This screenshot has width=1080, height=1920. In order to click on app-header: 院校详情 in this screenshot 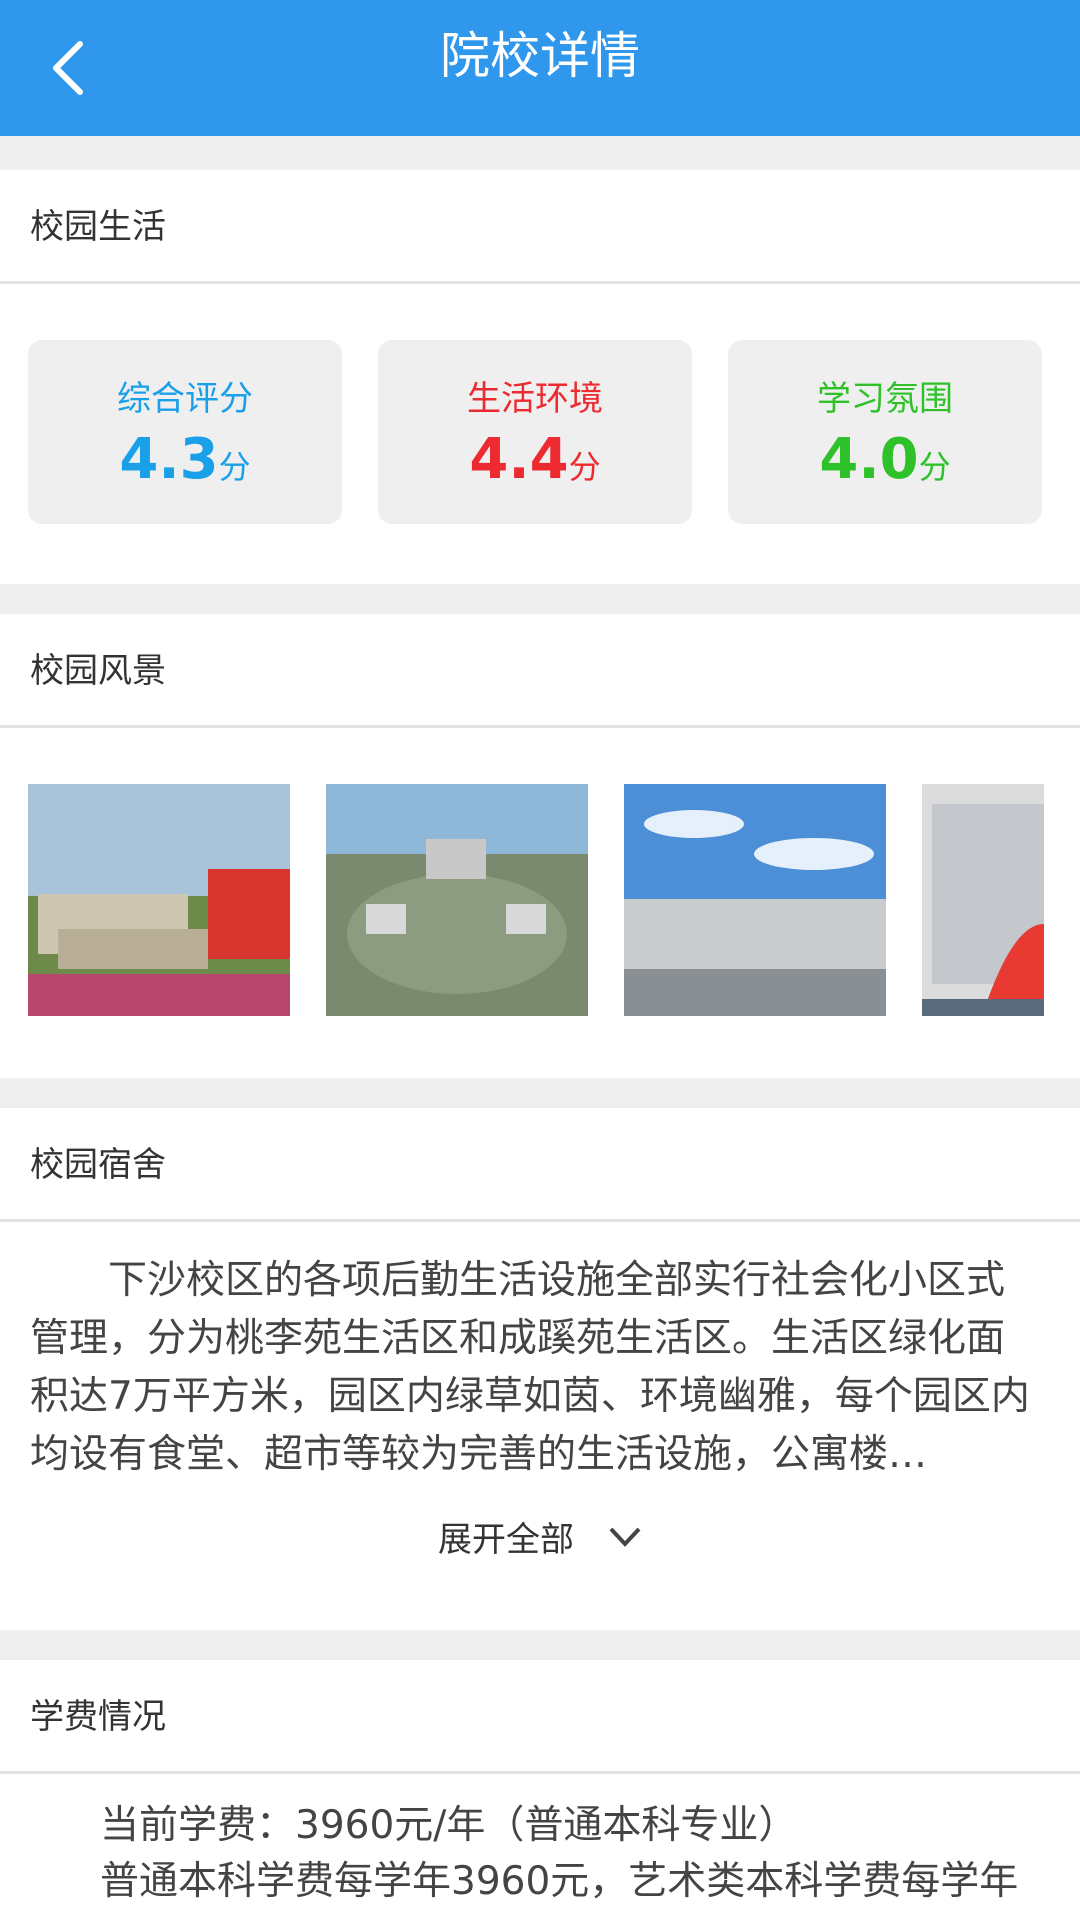, I will do `click(540, 68)`.